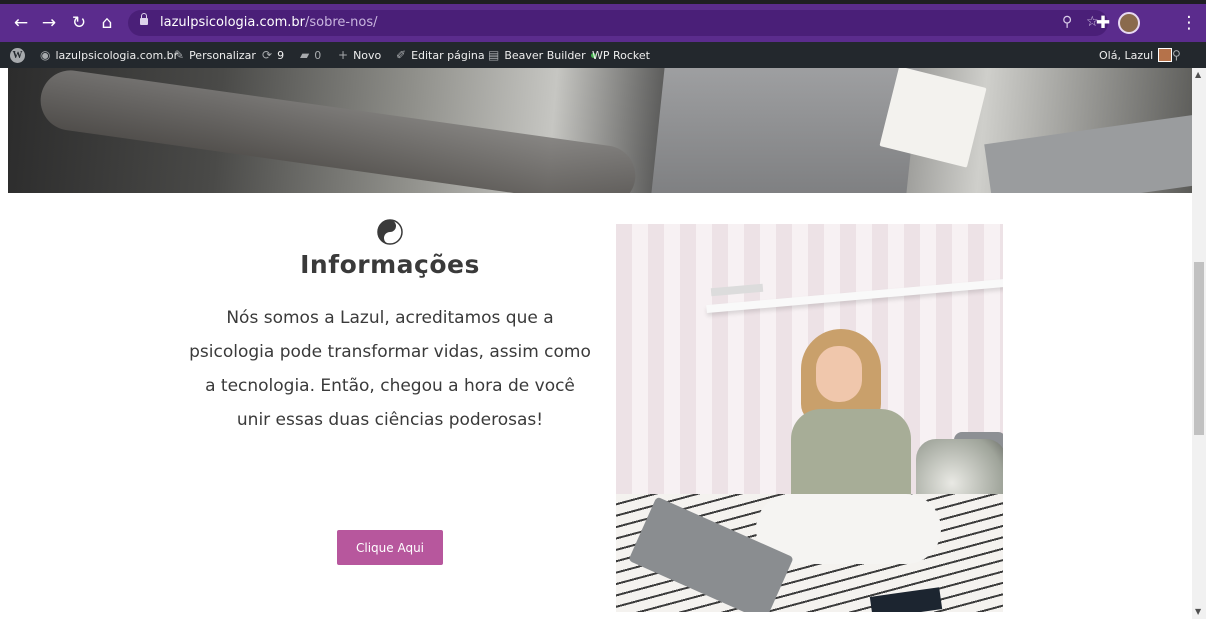  Describe the element at coordinates (341, 22) in the screenshot. I see `url-path: /sobre-nos/` at that location.